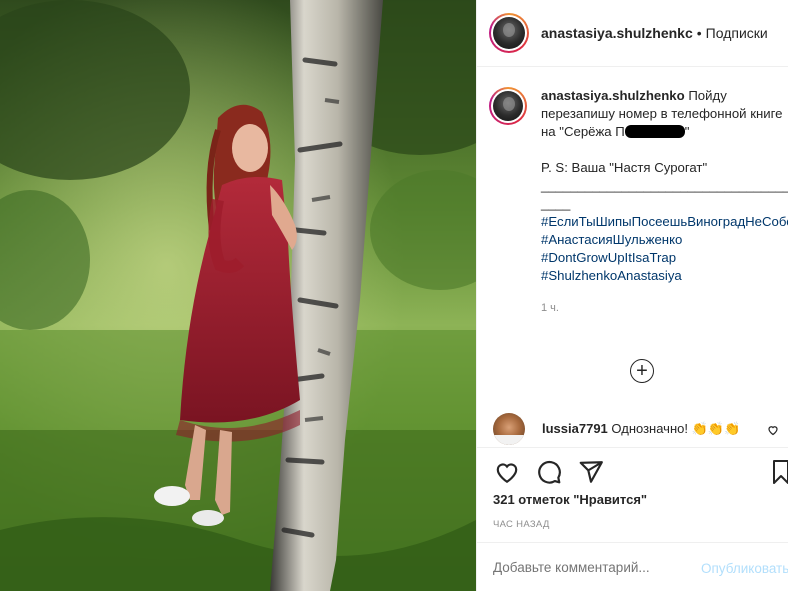 This screenshot has height=591, width=788. I want to click on caption-avatar, so click(508, 106).